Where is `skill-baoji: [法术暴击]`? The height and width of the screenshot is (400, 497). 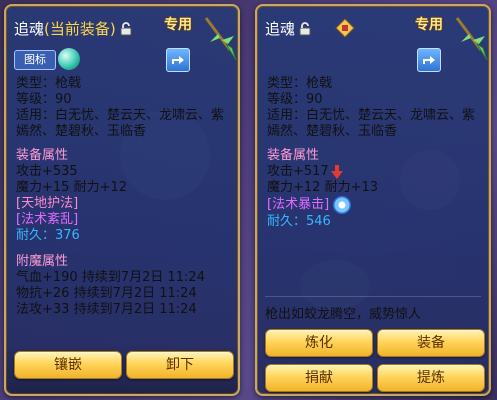
skill-baoji: [法术暴击] is located at coordinates (298, 204).